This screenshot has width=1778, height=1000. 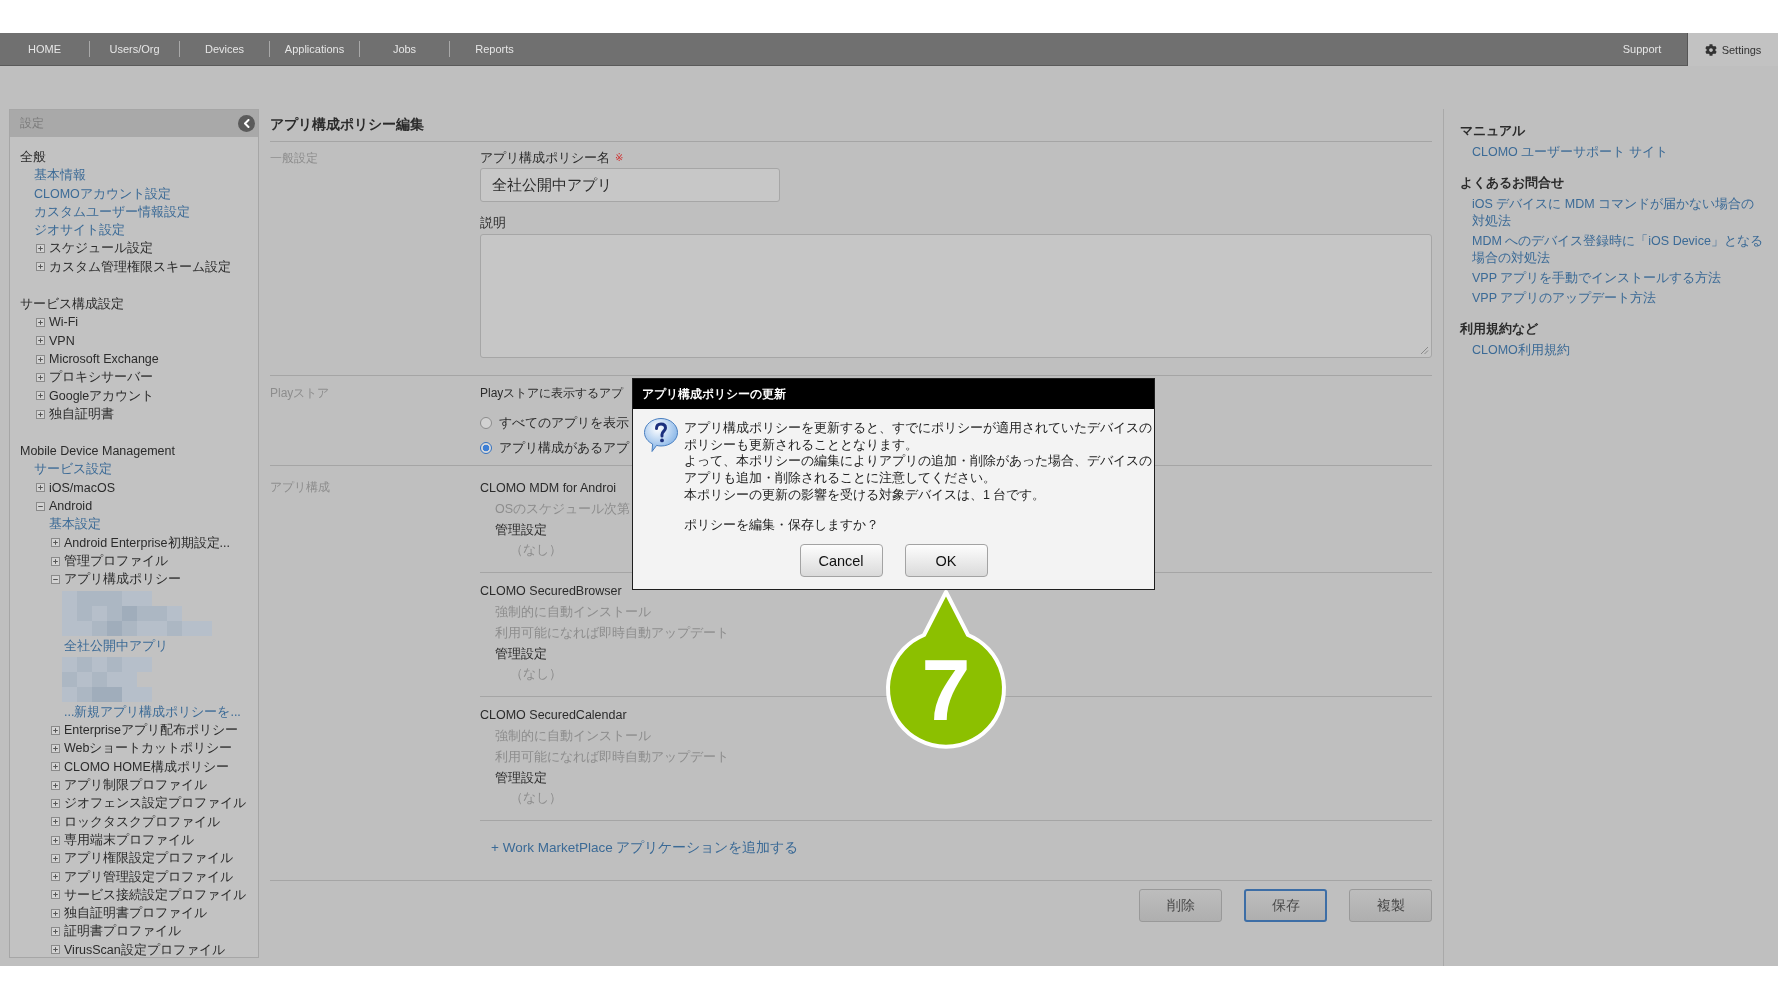 I want to click on dialog-message: アプリ構成ポリシーを更新すると、すでにポリシーが適用されていたデバイスのポリシーも更新されることとなります。, so click(x=918, y=437).